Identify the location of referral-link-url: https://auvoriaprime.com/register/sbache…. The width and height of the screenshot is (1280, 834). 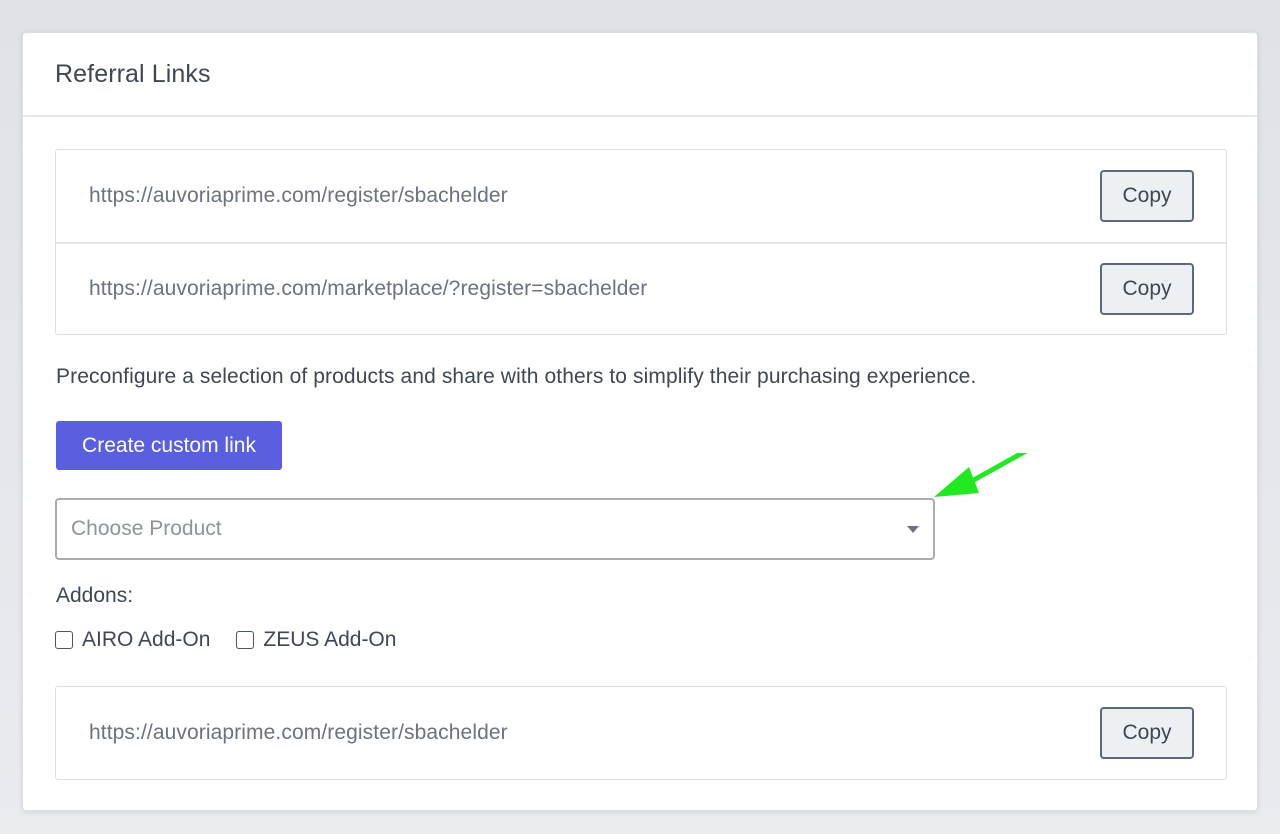
(298, 196).